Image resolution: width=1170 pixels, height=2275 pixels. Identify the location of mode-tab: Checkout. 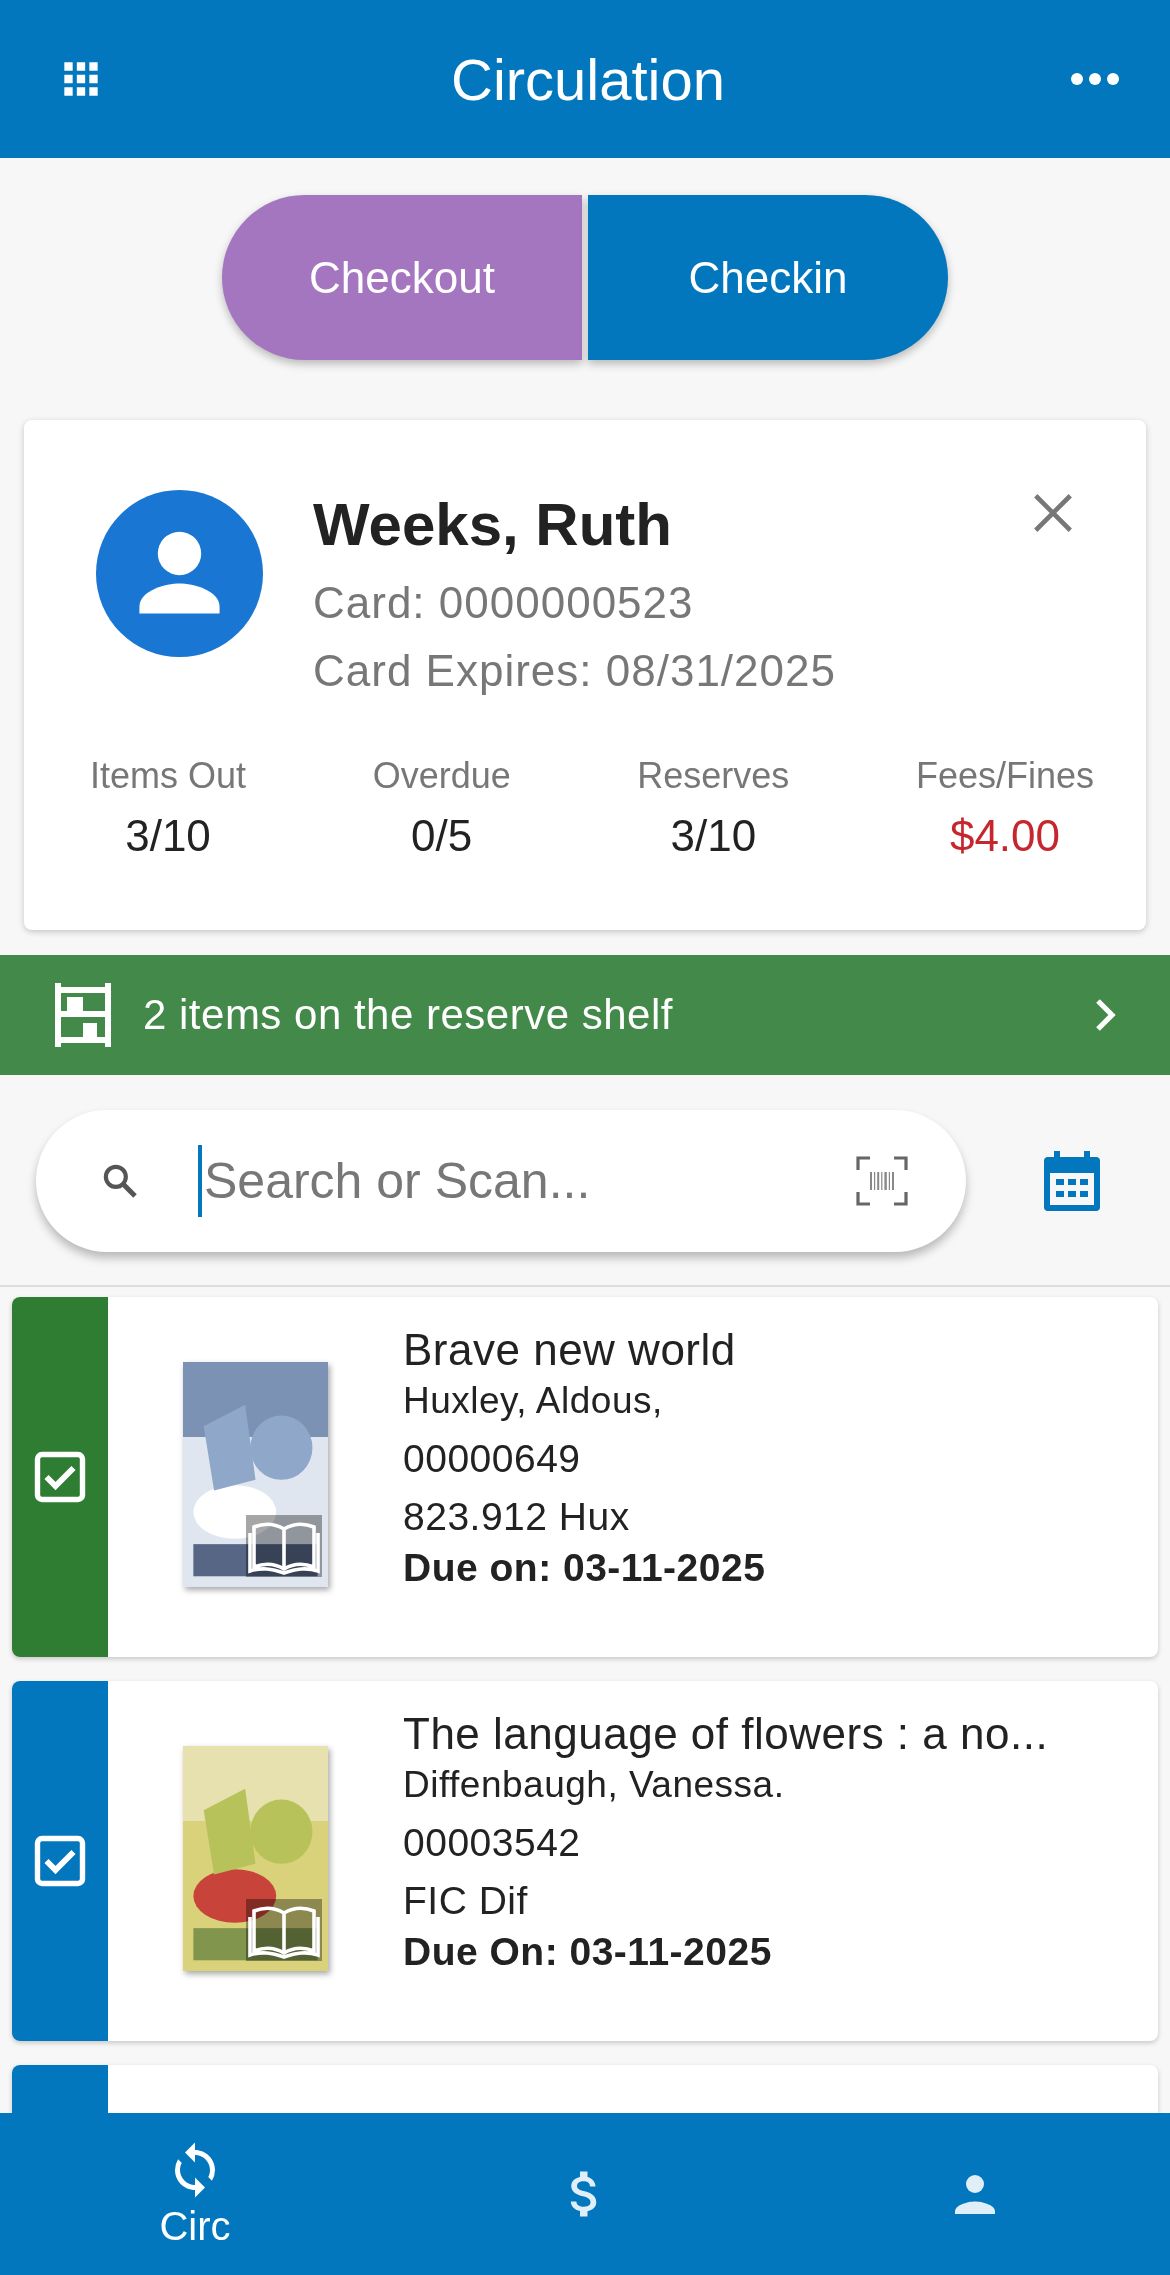
(402, 277).